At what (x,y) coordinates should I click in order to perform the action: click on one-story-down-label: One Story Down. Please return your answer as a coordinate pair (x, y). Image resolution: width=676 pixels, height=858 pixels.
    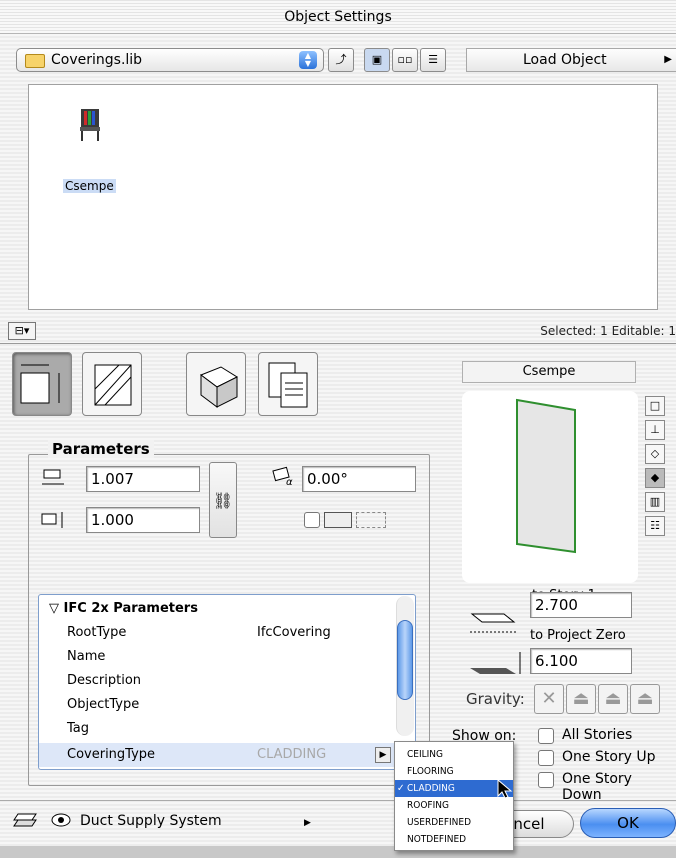
    Looking at the image, I should click on (597, 787).